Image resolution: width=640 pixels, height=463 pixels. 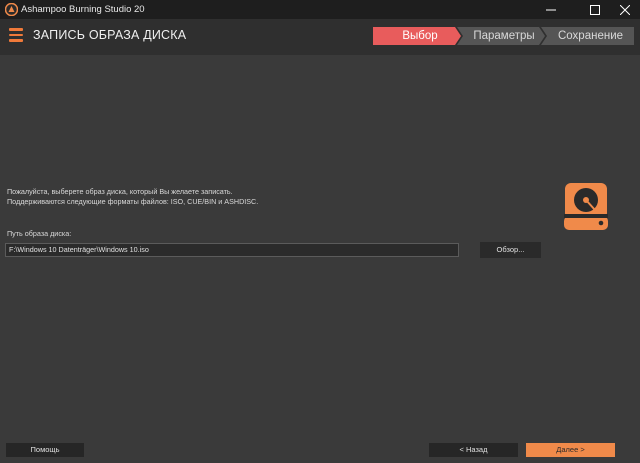 What do you see at coordinates (320, 9) in the screenshot?
I see `window-titlebar: Ashampoo Burning Studio 20` at bounding box center [320, 9].